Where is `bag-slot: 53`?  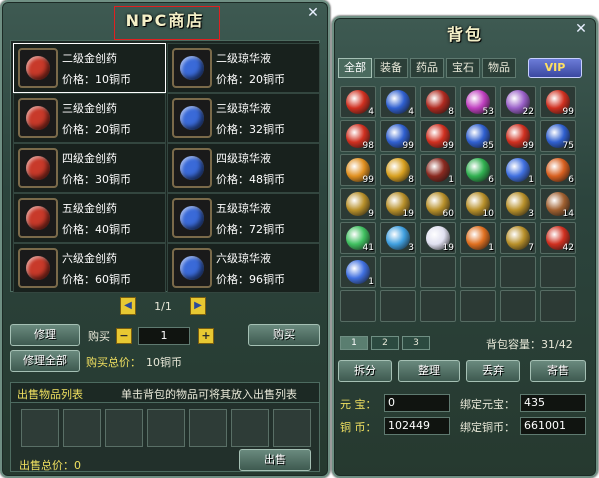 bag-slot: 53 is located at coordinates (478, 102).